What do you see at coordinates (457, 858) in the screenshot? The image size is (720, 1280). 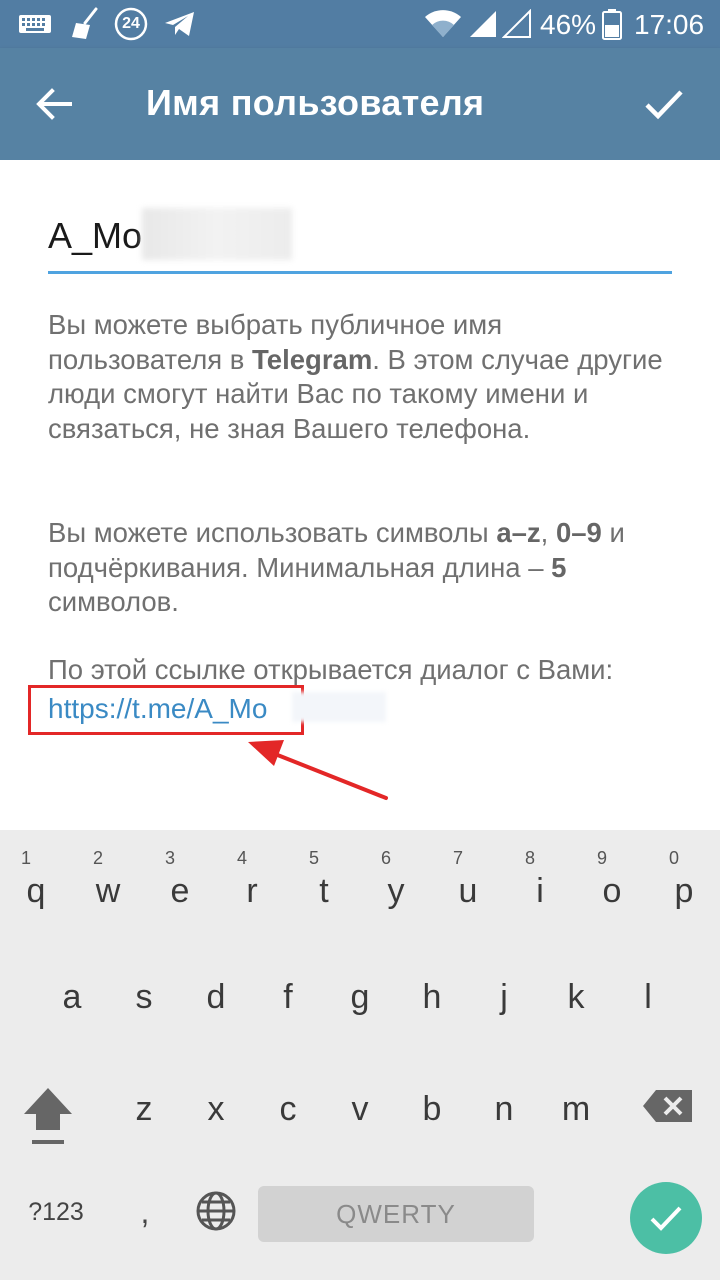 I see `key-hint: 7` at bounding box center [457, 858].